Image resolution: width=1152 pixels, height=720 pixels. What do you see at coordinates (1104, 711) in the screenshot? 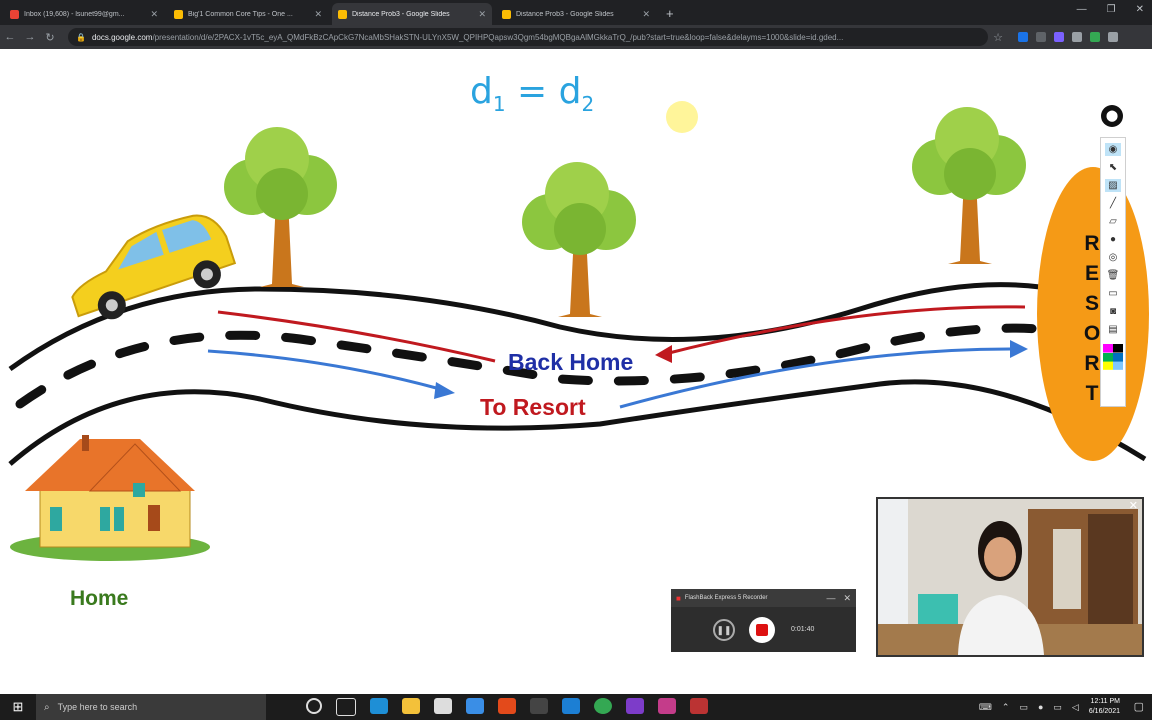
I see `clock-date: 6/16/2021` at bounding box center [1104, 711].